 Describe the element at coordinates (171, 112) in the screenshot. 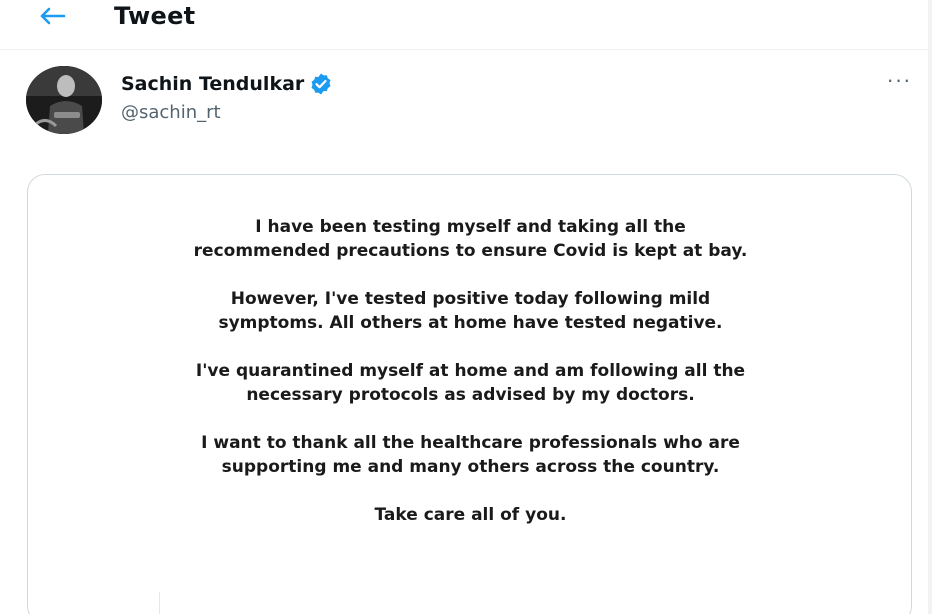

I see `user-handle: @sachin_rt` at that location.